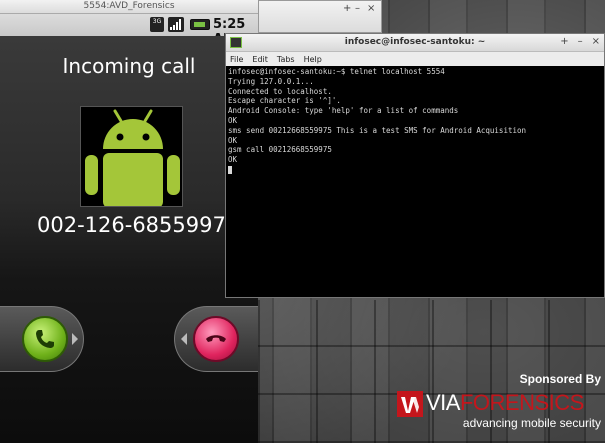 The height and width of the screenshot is (443, 605). I want to click on chevron-left-icon, so click(184, 339).